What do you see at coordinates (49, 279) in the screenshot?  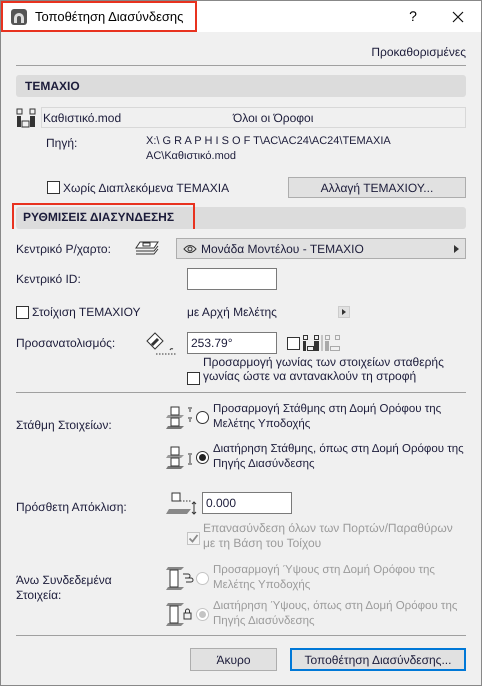 I see `field-label: Κεντρικό ID:` at bounding box center [49, 279].